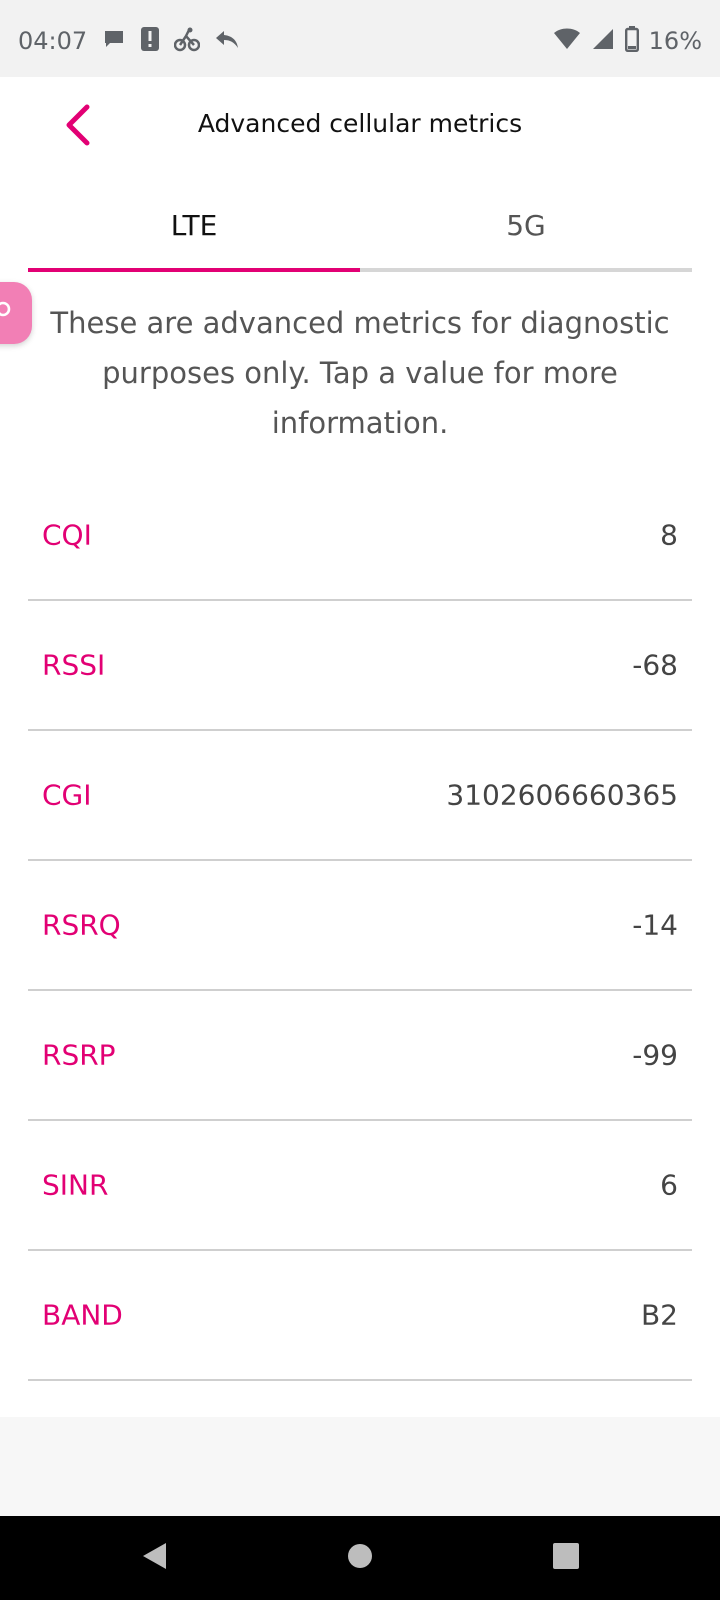 The image size is (720, 1600). I want to click on app-header: Advanced cellular metrics, so click(360, 127).